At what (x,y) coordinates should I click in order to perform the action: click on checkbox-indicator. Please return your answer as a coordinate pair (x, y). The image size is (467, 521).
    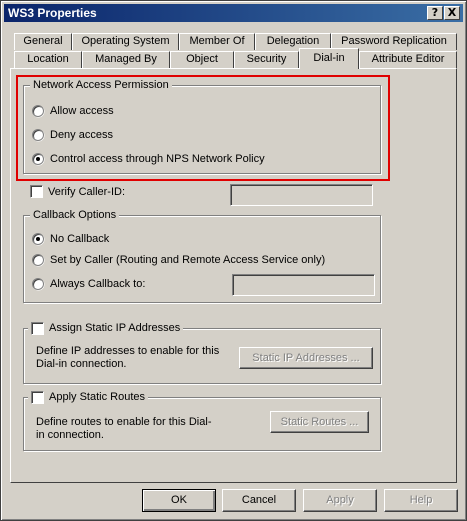
    Looking at the image, I should click on (36, 191).